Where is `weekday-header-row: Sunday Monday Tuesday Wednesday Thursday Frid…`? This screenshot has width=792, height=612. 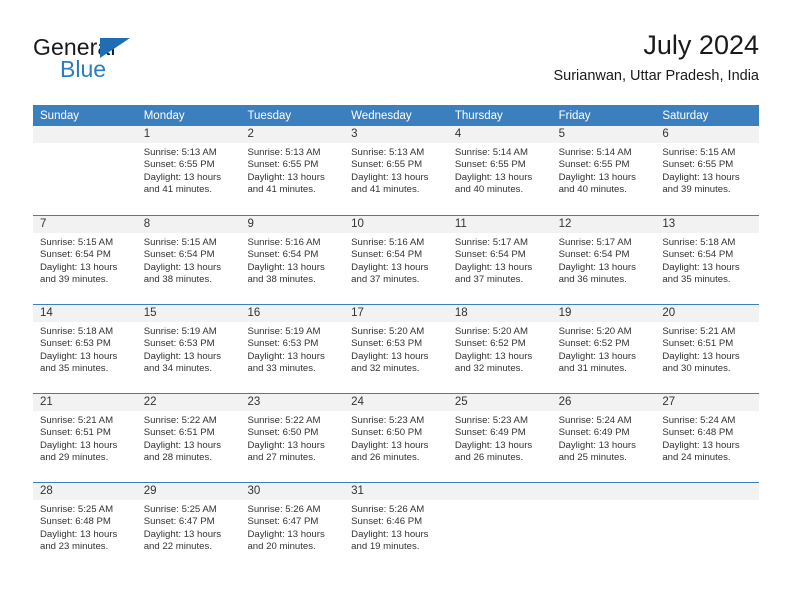 weekday-header-row: Sunday Monday Tuesday Wednesday Thursday Frid… is located at coordinates (396, 115).